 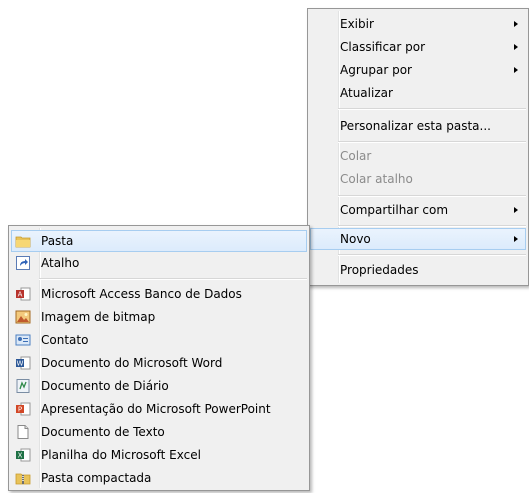 What do you see at coordinates (23, 432) in the screenshot?
I see `text-document-icon` at bounding box center [23, 432].